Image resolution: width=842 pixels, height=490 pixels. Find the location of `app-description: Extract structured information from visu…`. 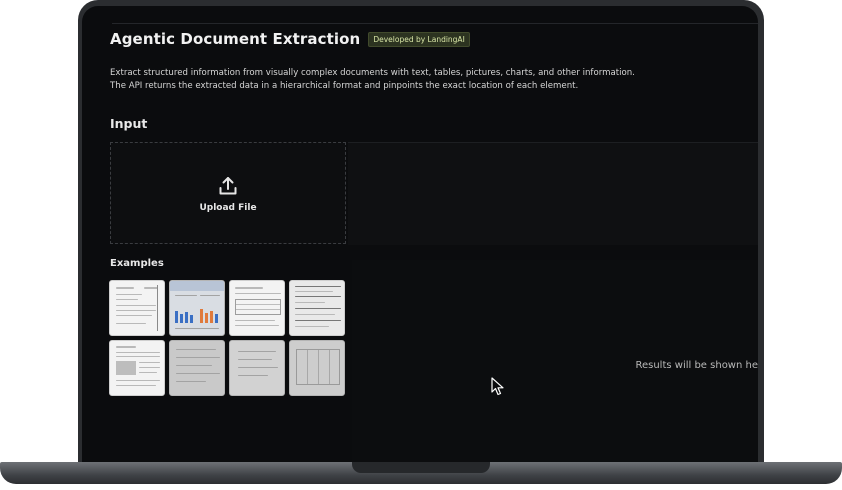

app-description: Extract structured information from visu… is located at coordinates (372, 80).